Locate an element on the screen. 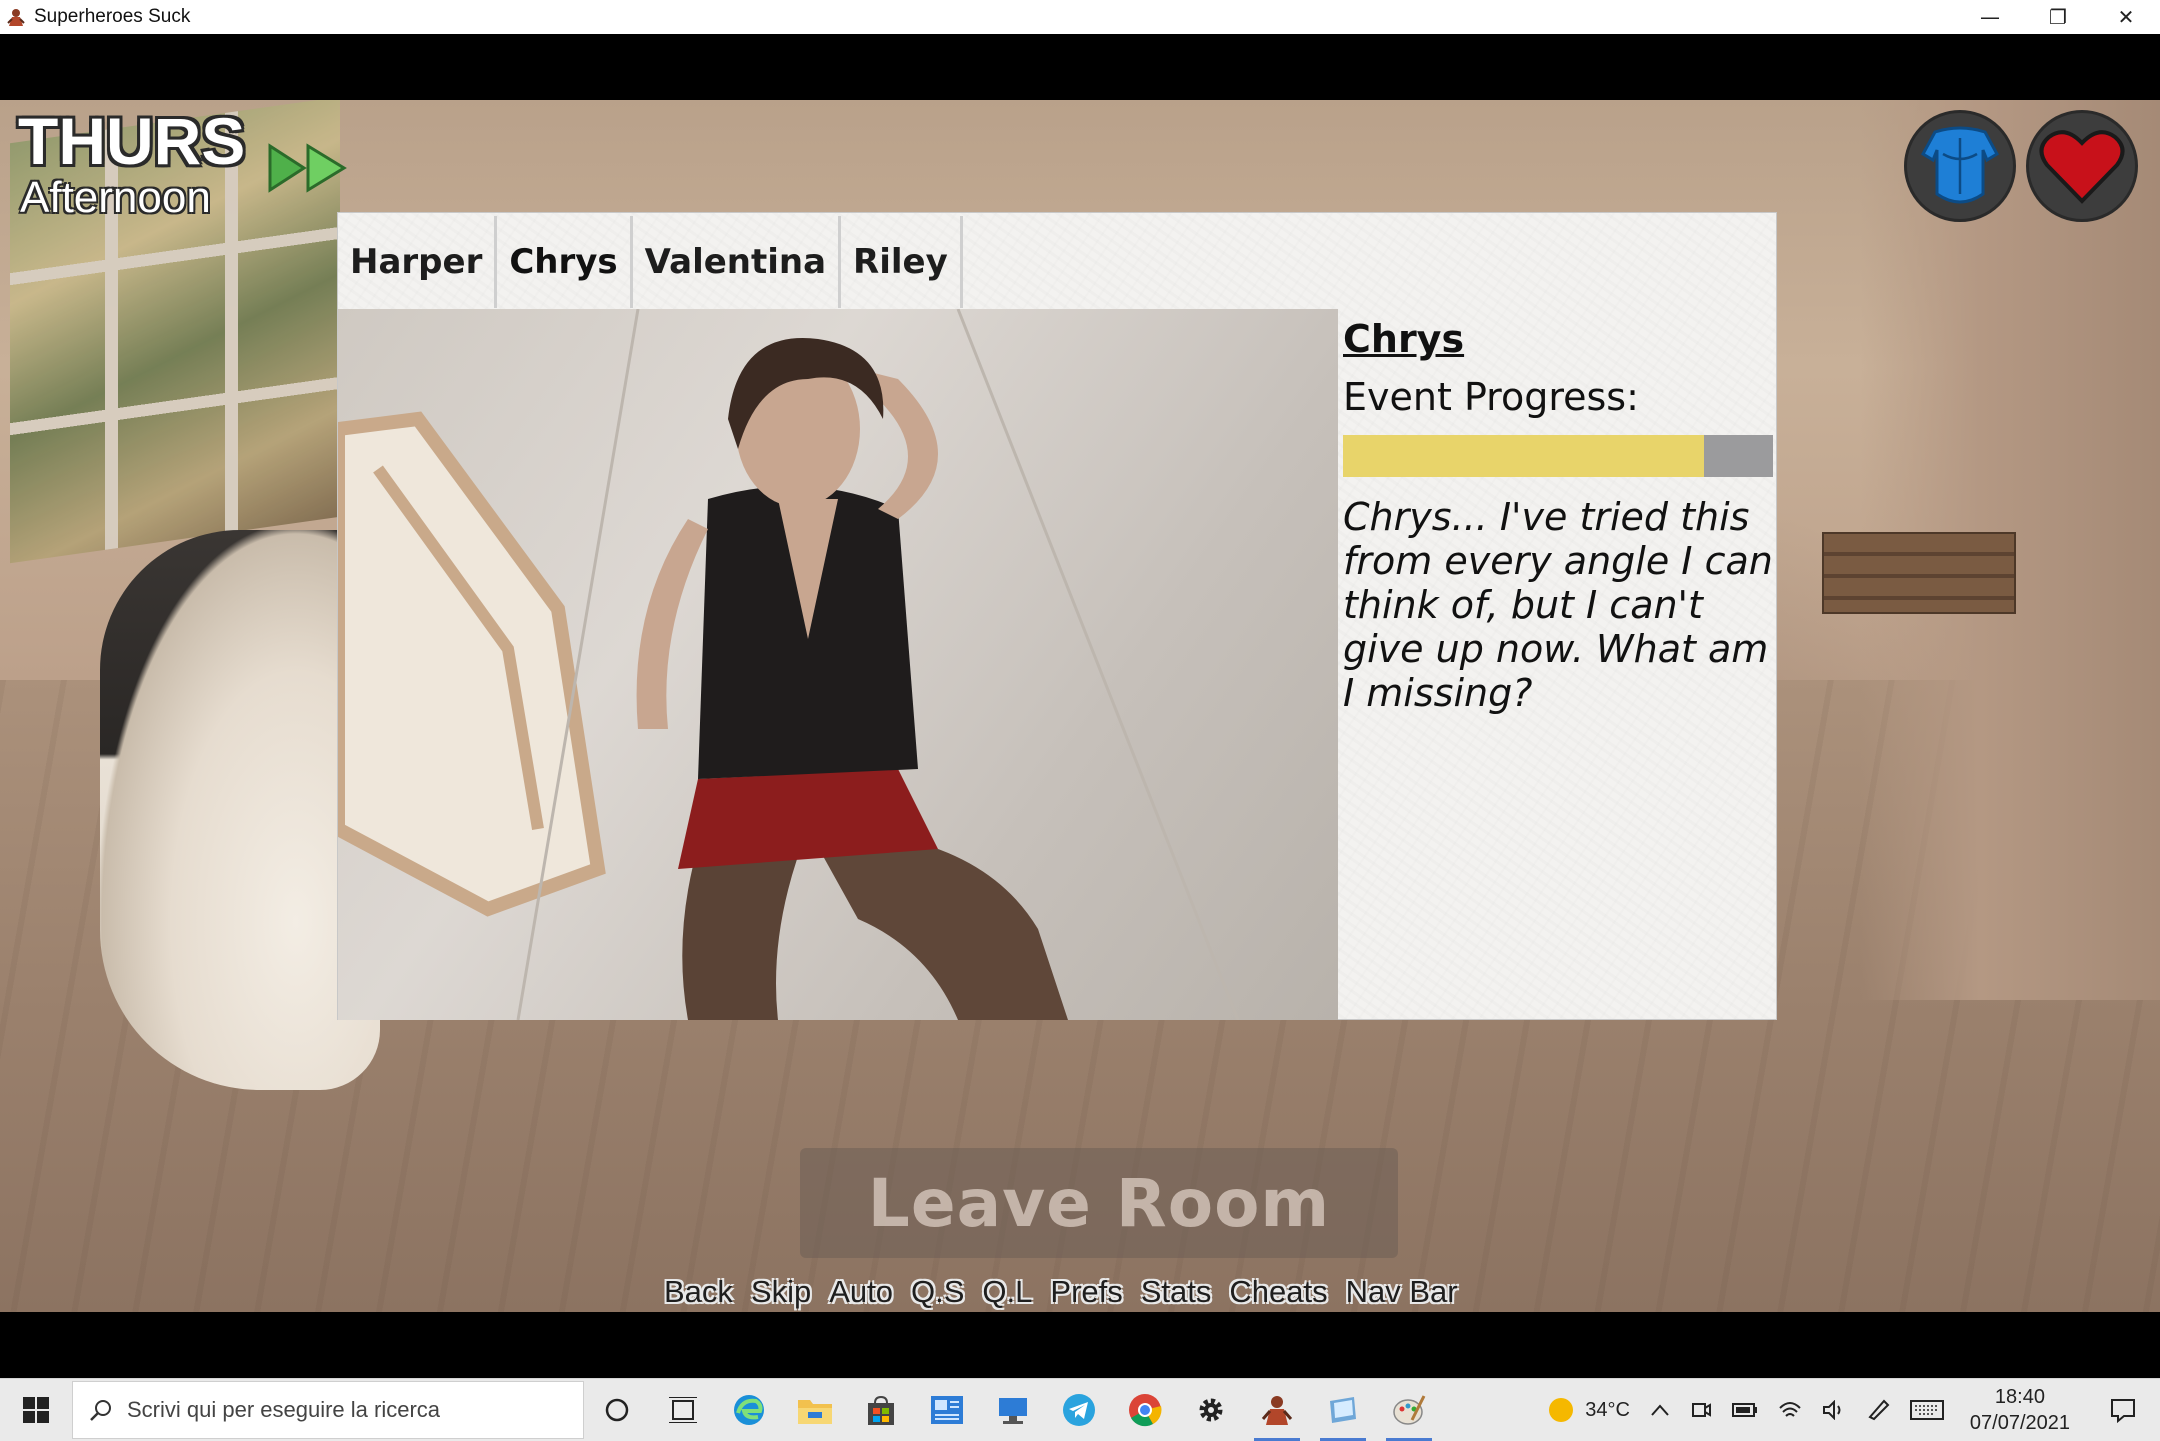  taskbar-search-box: Scrivi qui per eseguire la ricerca is located at coordinates (328, 1410).